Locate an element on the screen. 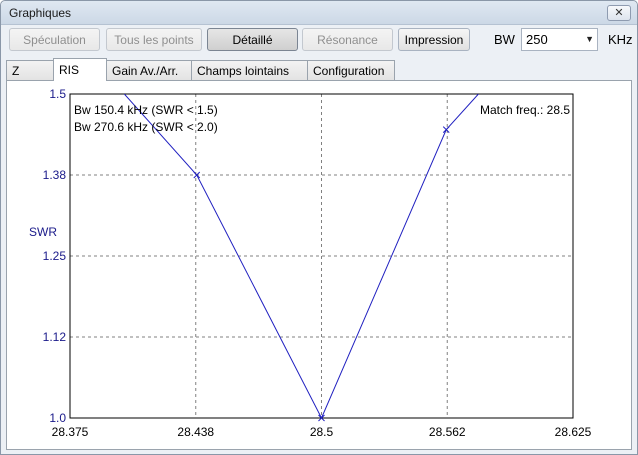 The height and width of the screenshot is (455, 638). close-button: ✕ is located at coordinates (619, 13).